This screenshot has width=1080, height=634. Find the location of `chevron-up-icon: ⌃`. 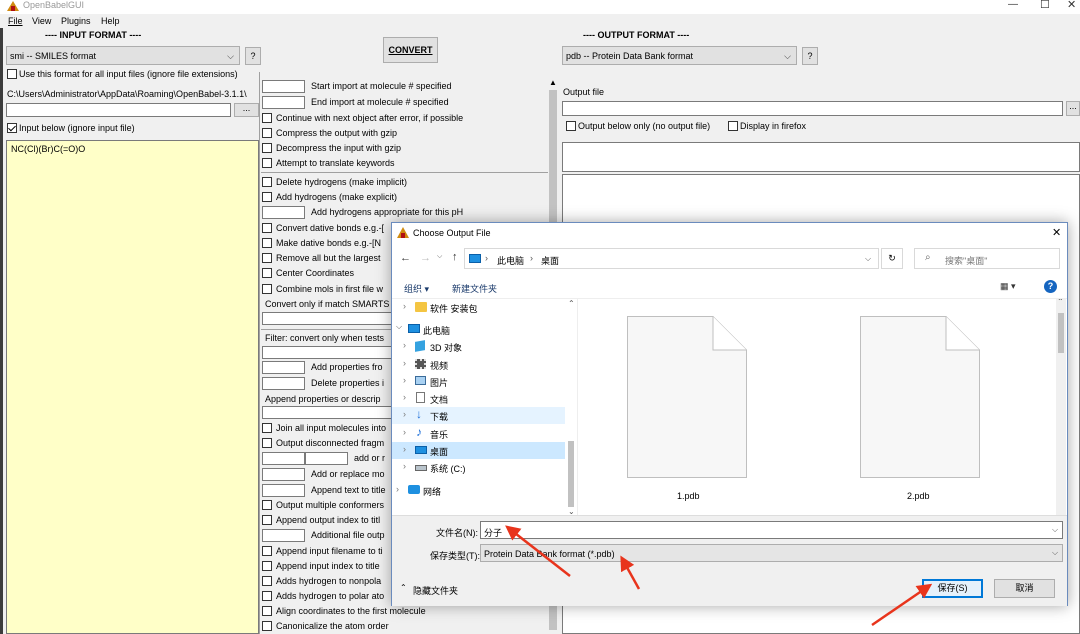

chevron-up-icon: ⌃ is located at coordinates (403, 587).